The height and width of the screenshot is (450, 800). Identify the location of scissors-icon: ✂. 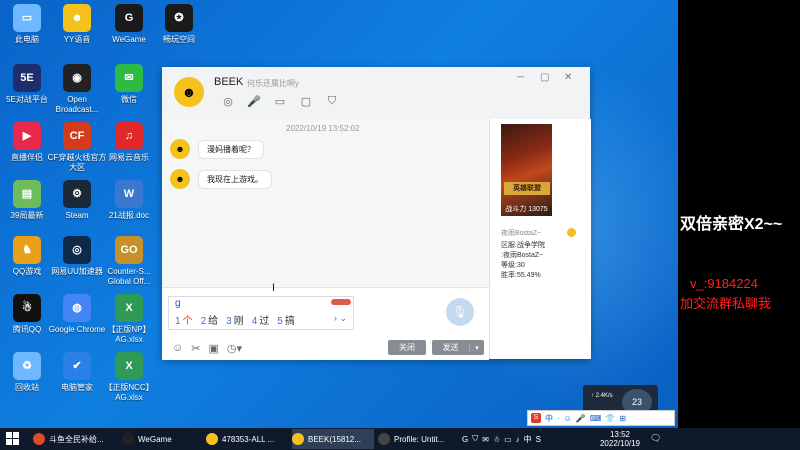
(195, 348).